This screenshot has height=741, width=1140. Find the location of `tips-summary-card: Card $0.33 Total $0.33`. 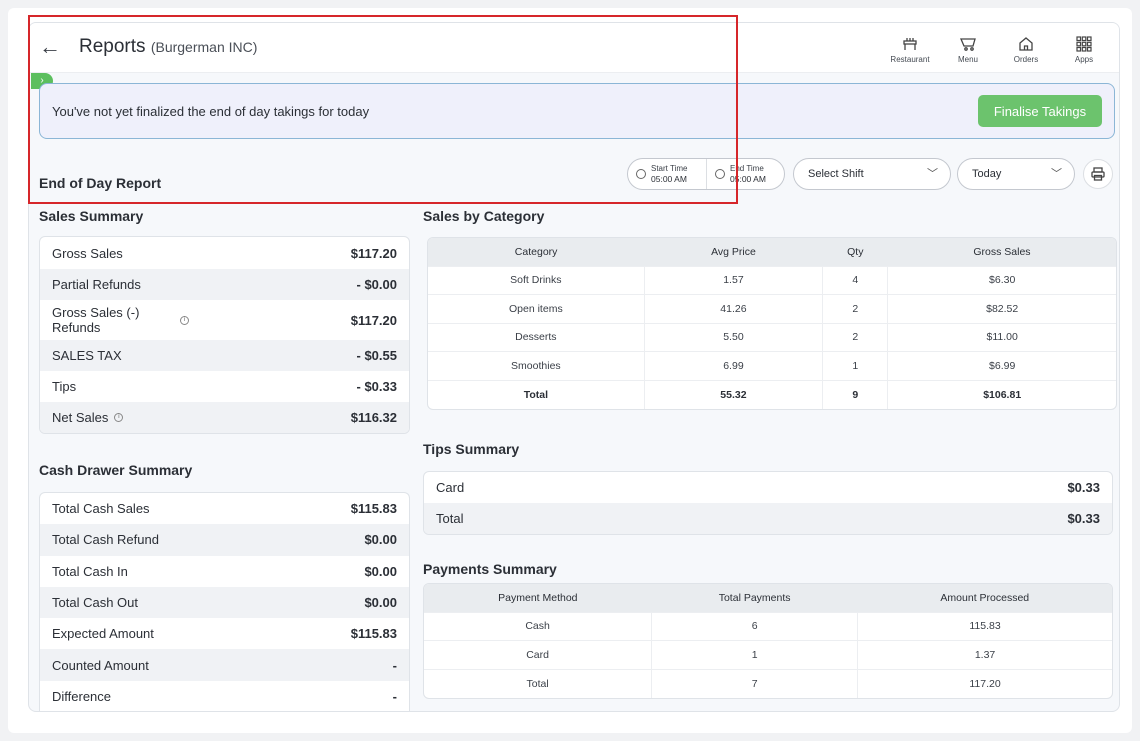

tips-summary-card: Card $0.33 Total $0.33 is located at coordinates (768, 503).